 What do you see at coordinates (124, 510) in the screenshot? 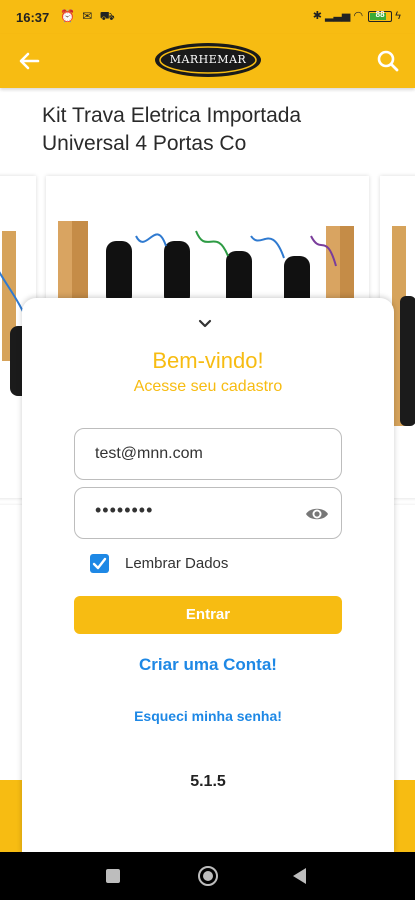
I see `password-value: ••••••••` at bounding box center [124, 510].